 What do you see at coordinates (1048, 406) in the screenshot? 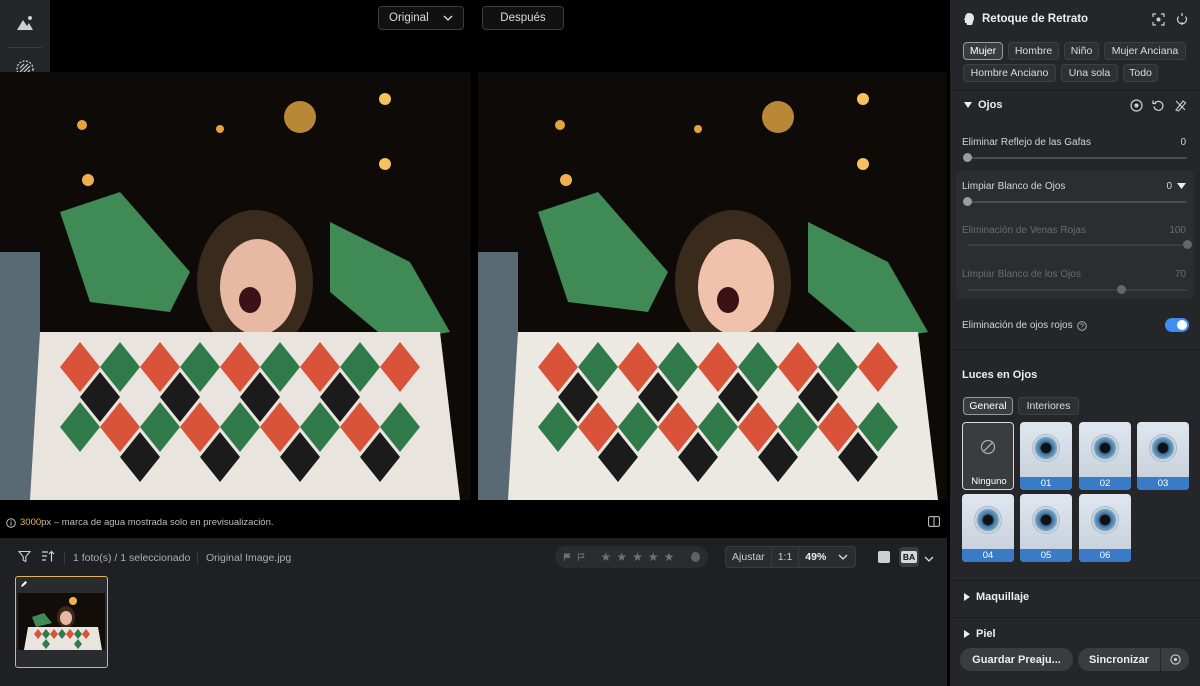
I see `tab-interiores: Interiores` at bounding box center [1048, 406].